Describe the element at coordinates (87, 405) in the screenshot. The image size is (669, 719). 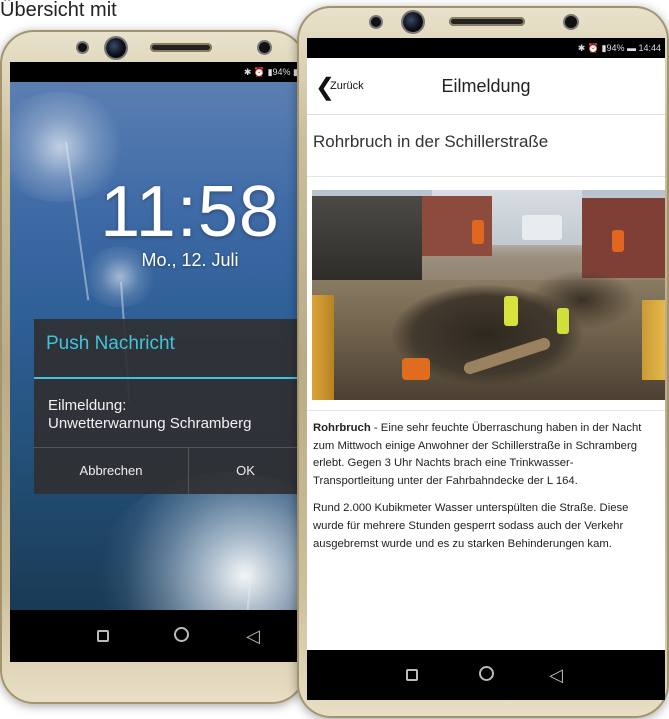
I see `dialog-message-line: Eilmeldung:` at that location.